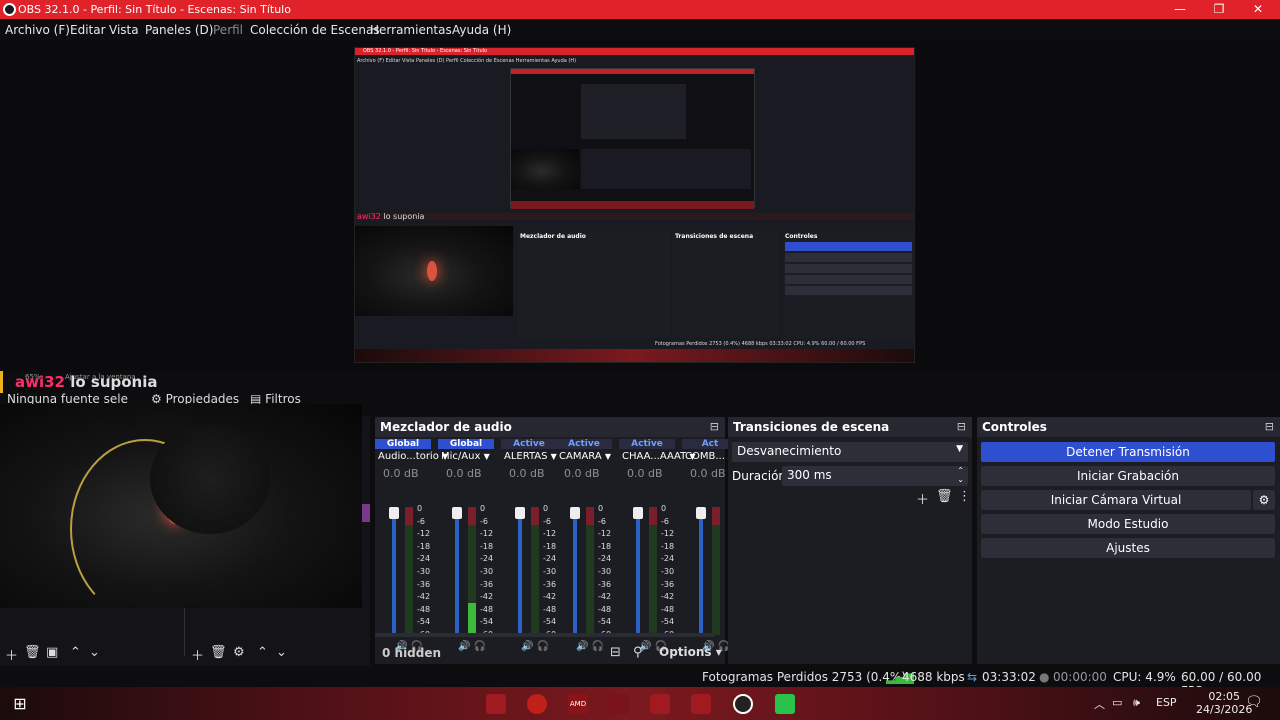 The height and width of the screenshot is (720, 1280). I want to click on scroll-indicator, so click(366, 513).